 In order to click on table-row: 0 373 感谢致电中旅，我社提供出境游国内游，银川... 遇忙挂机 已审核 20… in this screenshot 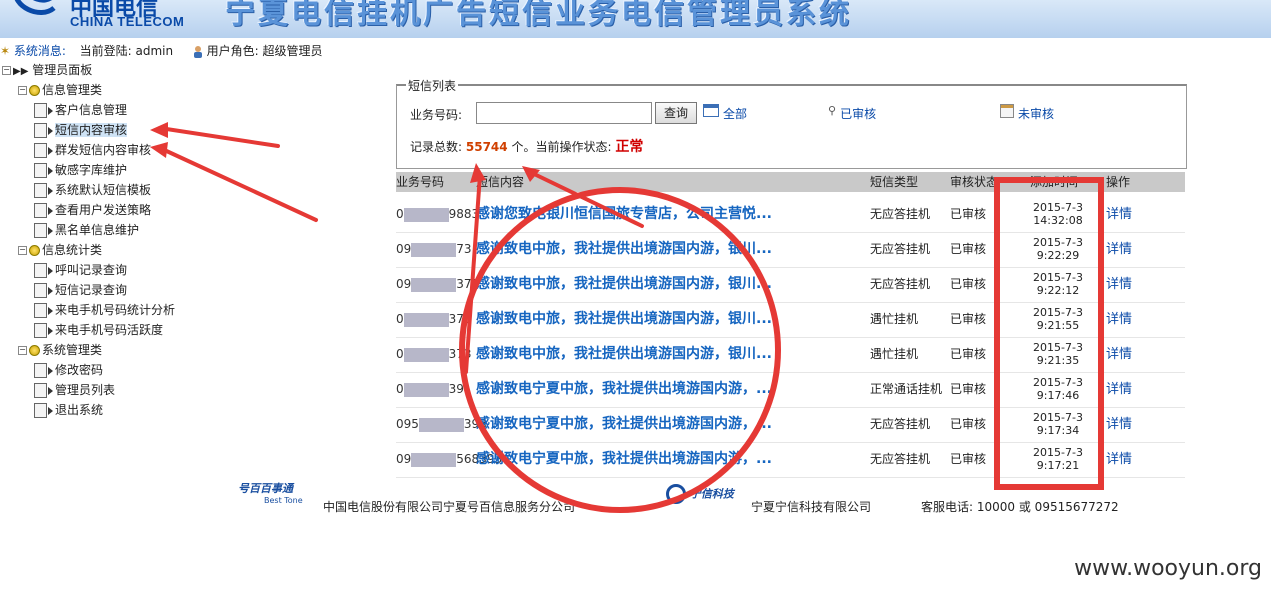, I will do `click(790, 320)`.